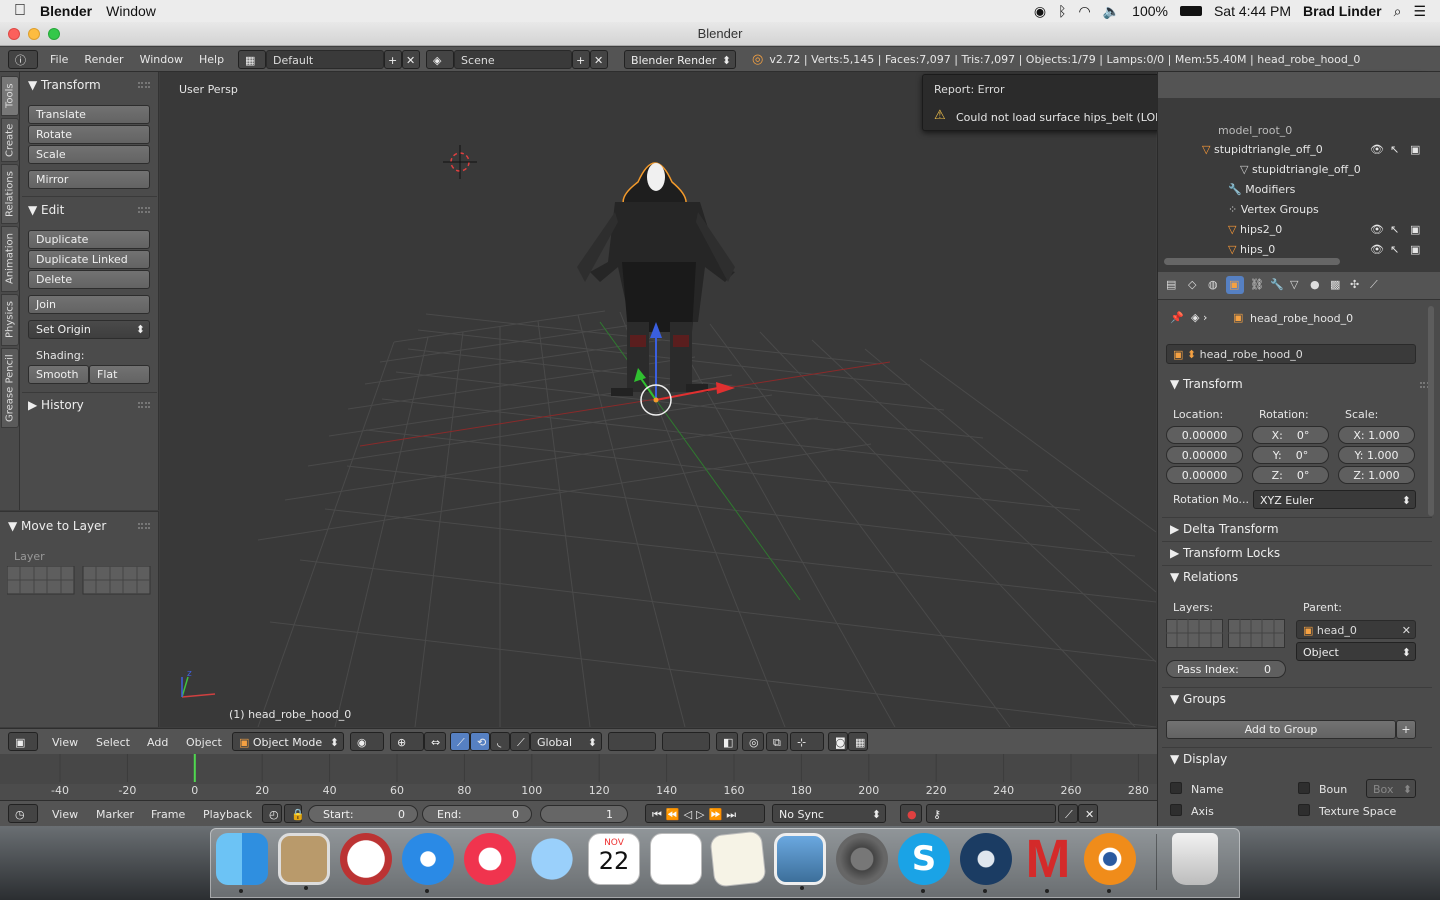 This screenshot has height=900, width=1440. What do you see at coordinates (807, 741) in the screenshot?
I see `snap-element-dropdown: ⊹` at bounding box center [807, 741].